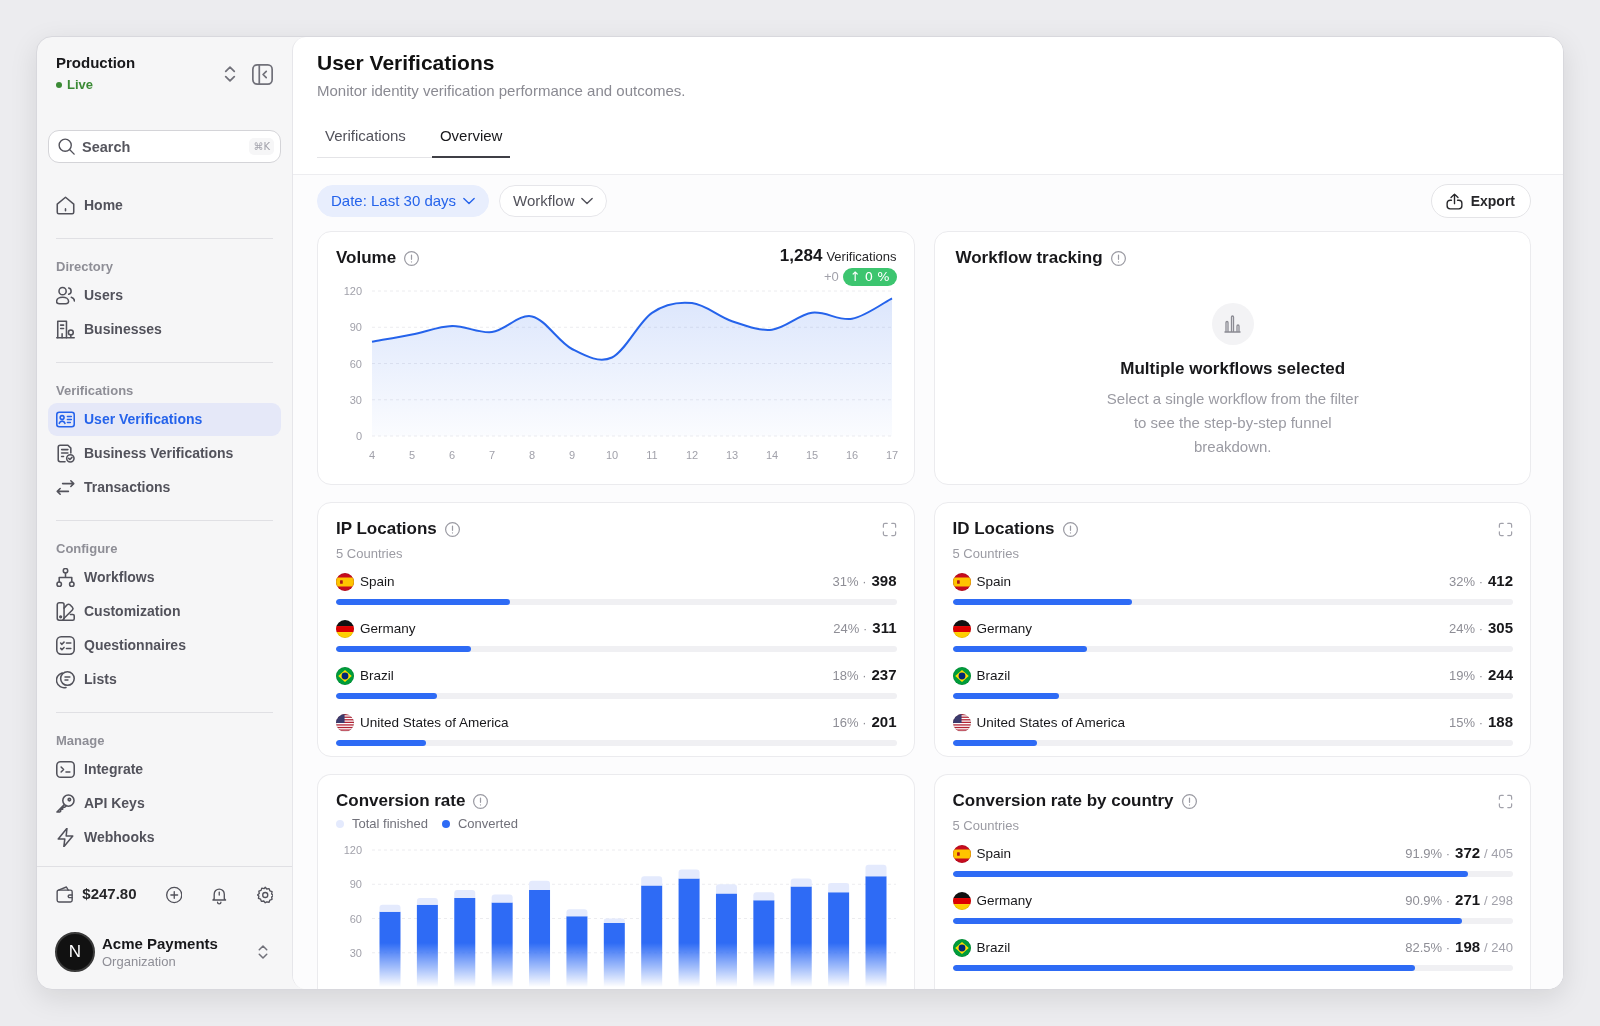 Image resolution: width=1600 pixels, height=1026 pixels. Describe the element at coordinates (65, 295) in the screenshot. I see `users-icon` at that location.